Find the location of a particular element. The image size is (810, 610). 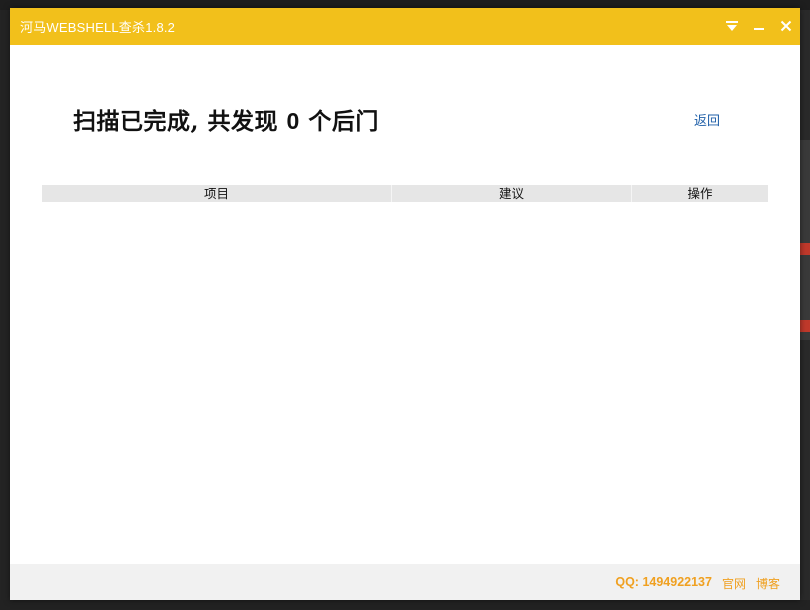

result-prefix: 扫描已完成, 共发现 is located at coordinates (176, 121).